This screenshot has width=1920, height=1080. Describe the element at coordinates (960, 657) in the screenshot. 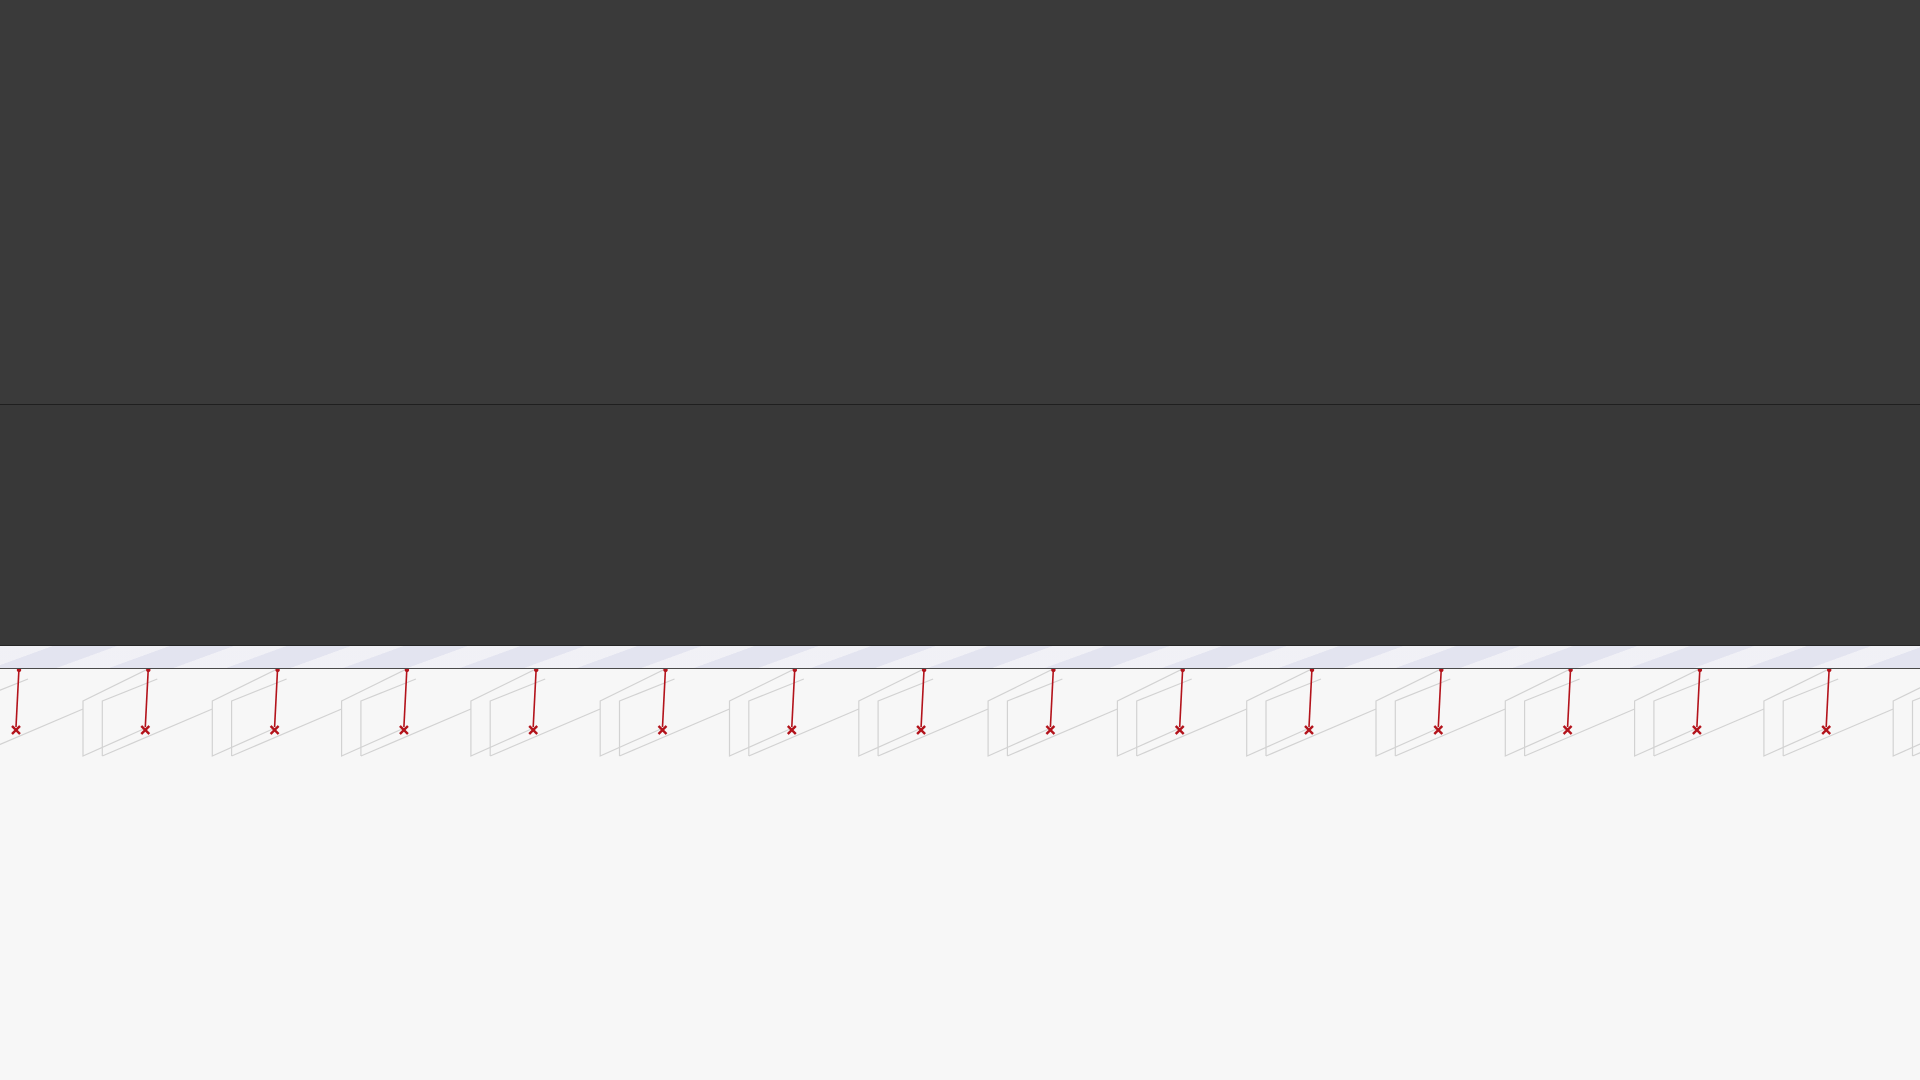

I see `ground-strip` at that location.